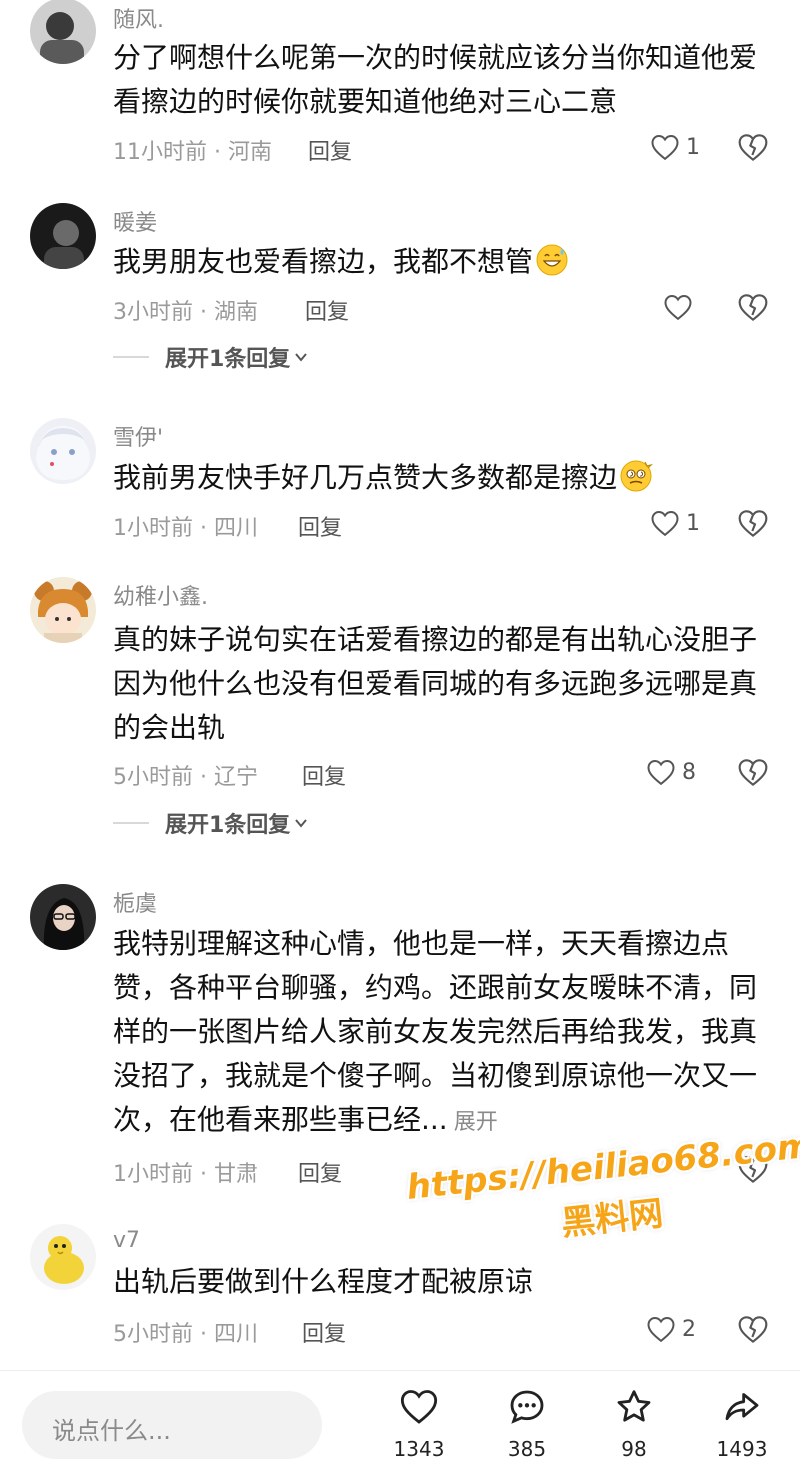 The height and width of the screenshot is (1478, 800). I want to click on grinning-sweat-emoji-icon, so click(552, 266).